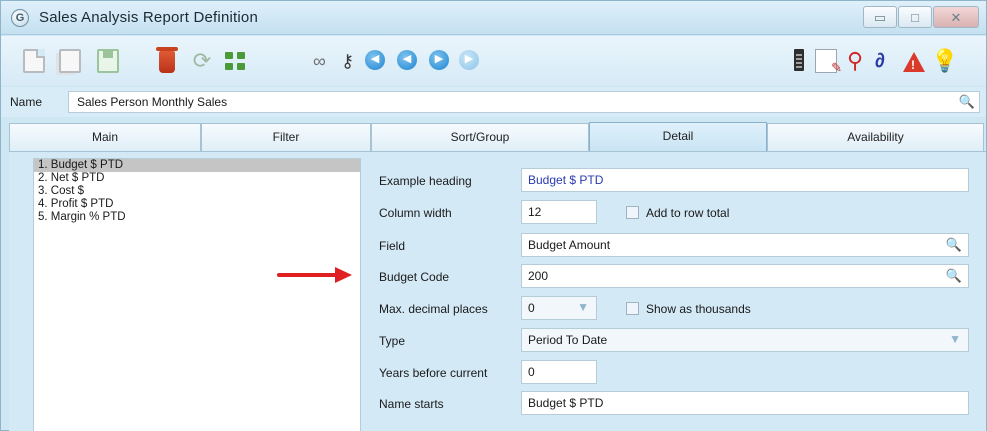 This screenshot has height=431, width=987. Describe the element at coordinates (875, 137) in the screenshot. I see `tab-availability: Availability` at that location.